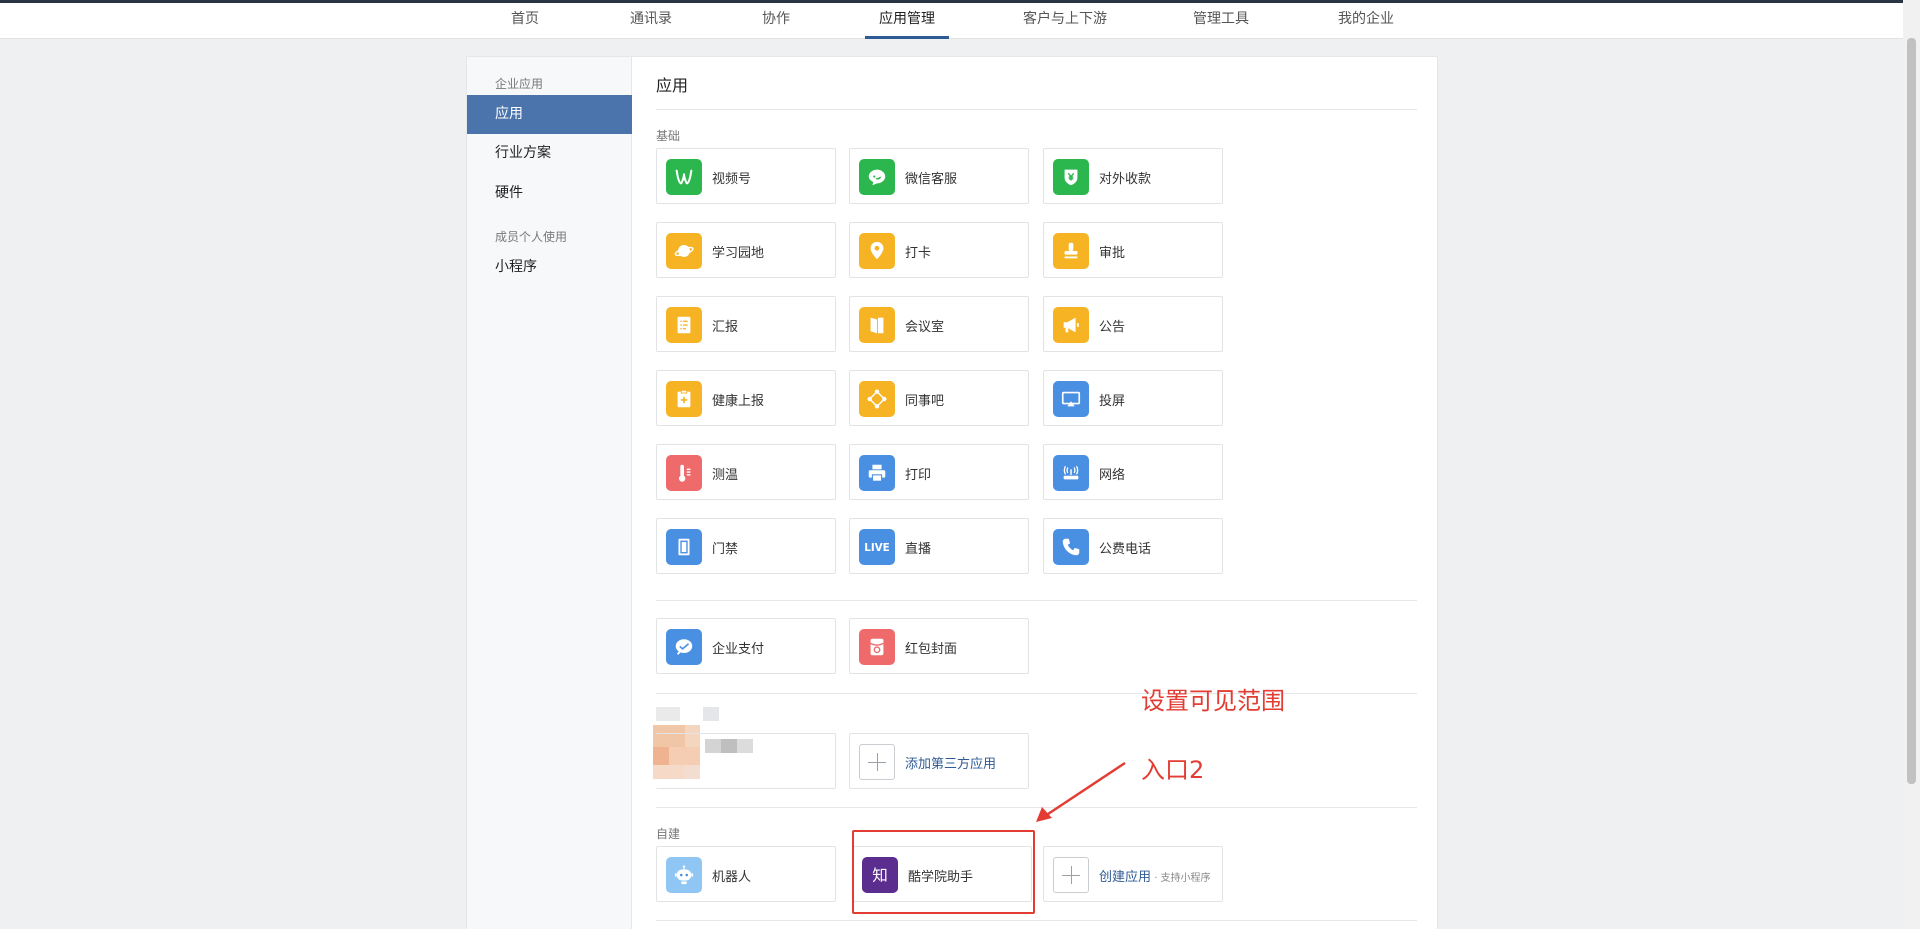  I want to click on app-card-meeting-room: 会议室, so click(939, 324).